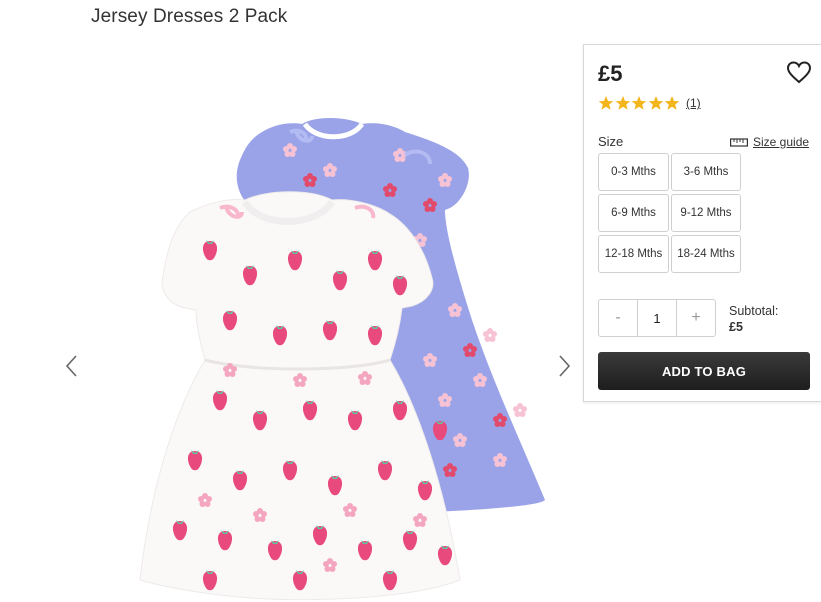 Image resolution: width=821 pixels, height=602 pixels. I want to click on quantity-value: 1, so click(657, 318).